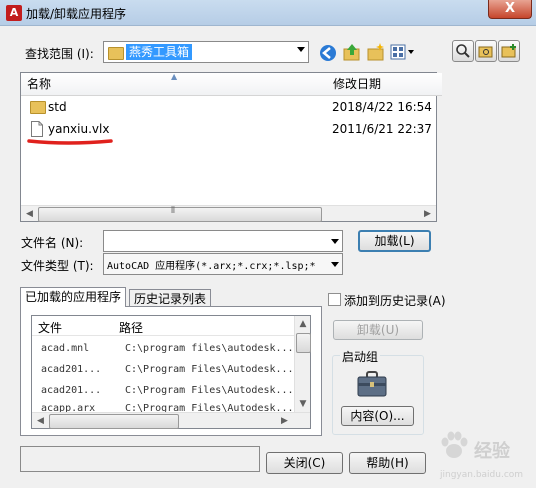  I want to click on horizontal-scrollbar: ◀ ⦀ ▶, so click(228, 213).